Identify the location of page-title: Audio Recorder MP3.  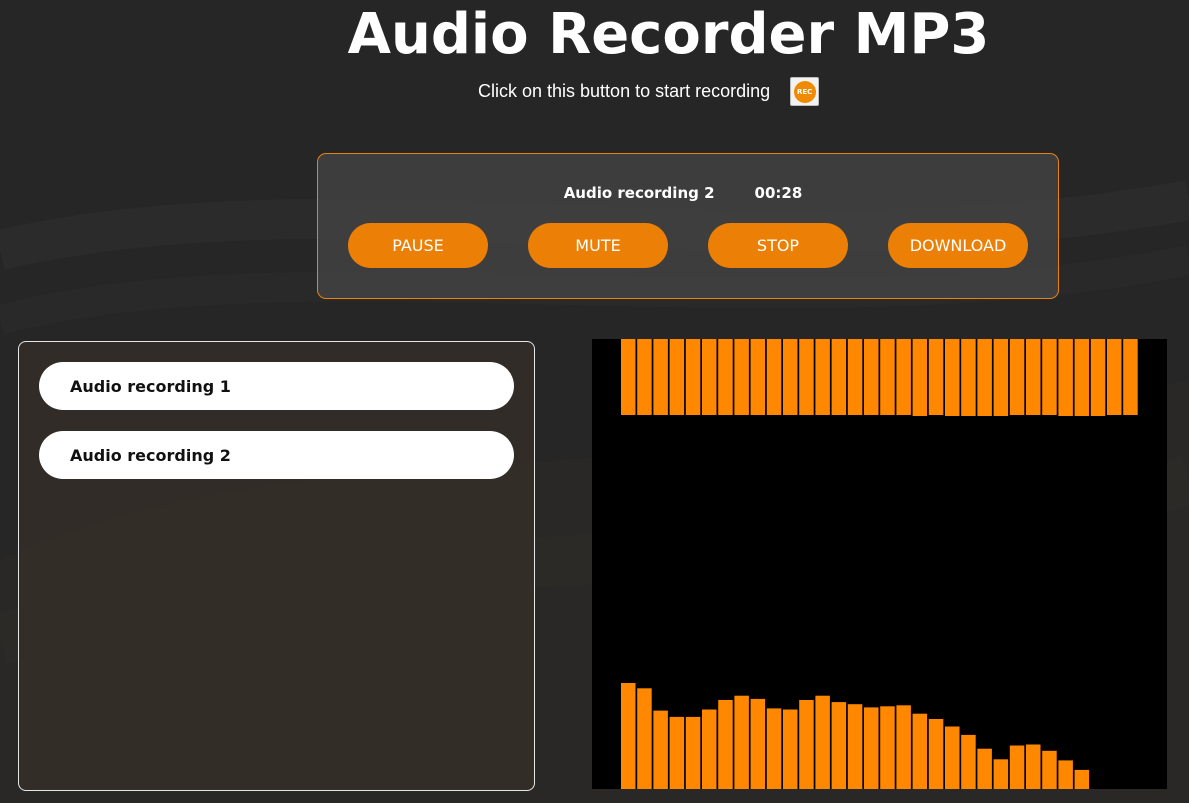
(668, 34).